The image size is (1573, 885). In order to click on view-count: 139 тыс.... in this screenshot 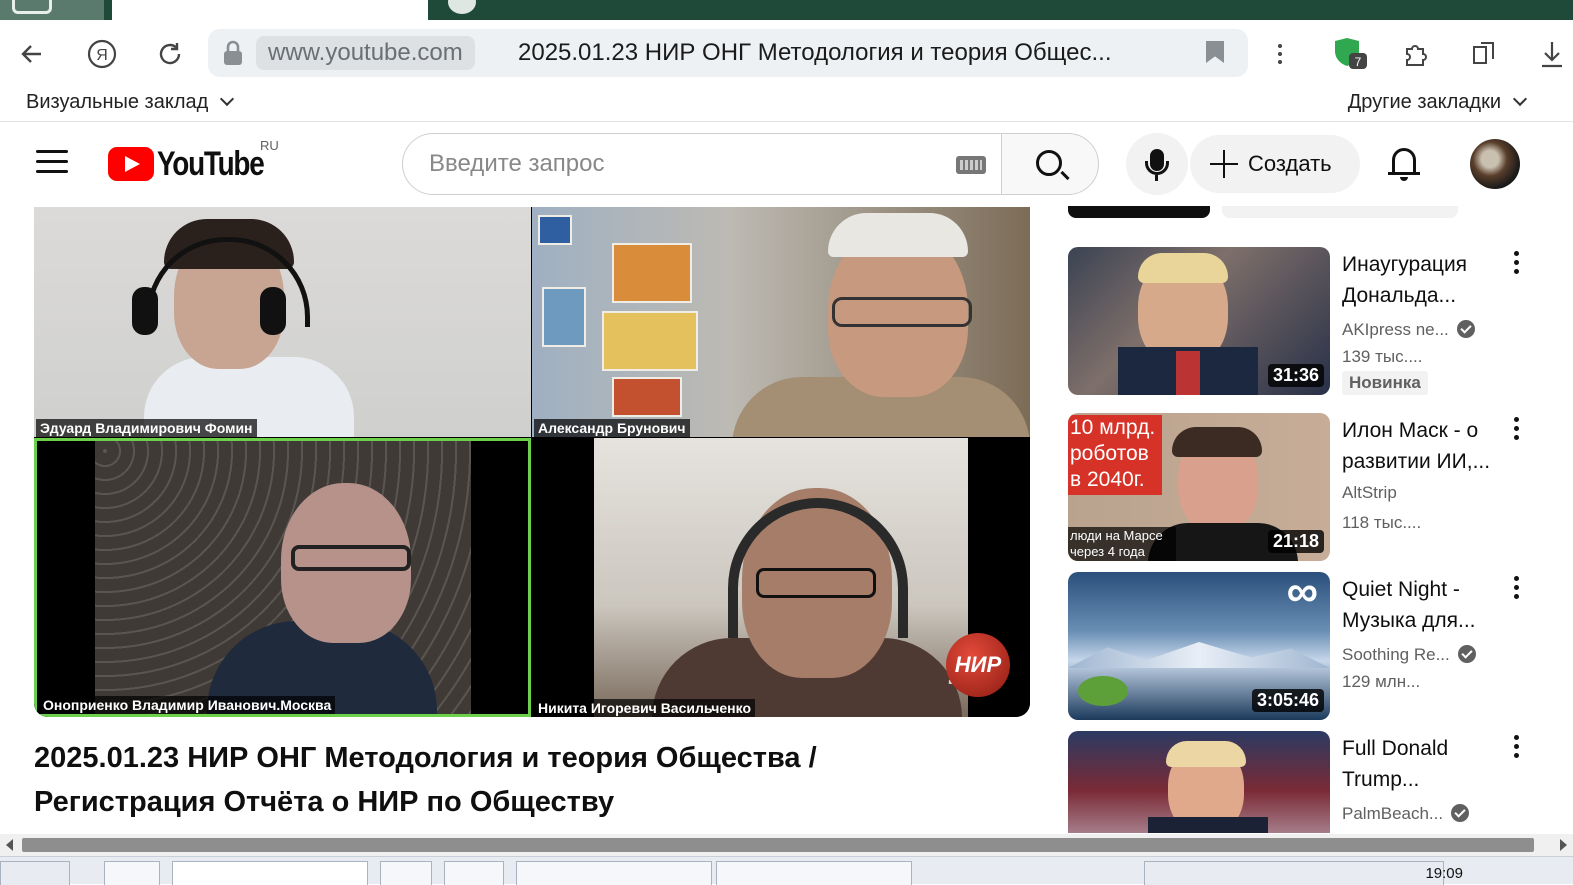, I will do `click(1382, 356)`.